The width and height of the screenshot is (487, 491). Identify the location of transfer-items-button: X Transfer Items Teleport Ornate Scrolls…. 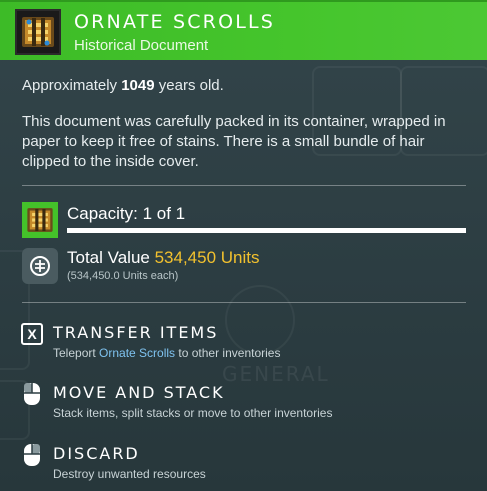
(240, 344).